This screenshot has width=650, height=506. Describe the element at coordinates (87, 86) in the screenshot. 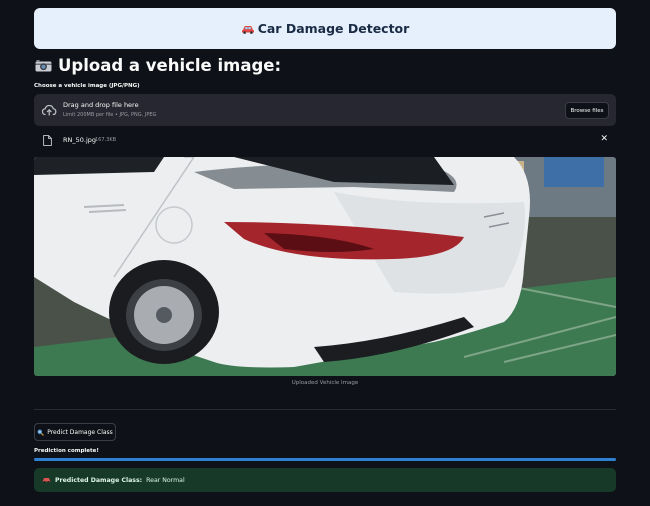

I see `uploader-label: Choose a vehicle image (JPG/PNG)` at that location.